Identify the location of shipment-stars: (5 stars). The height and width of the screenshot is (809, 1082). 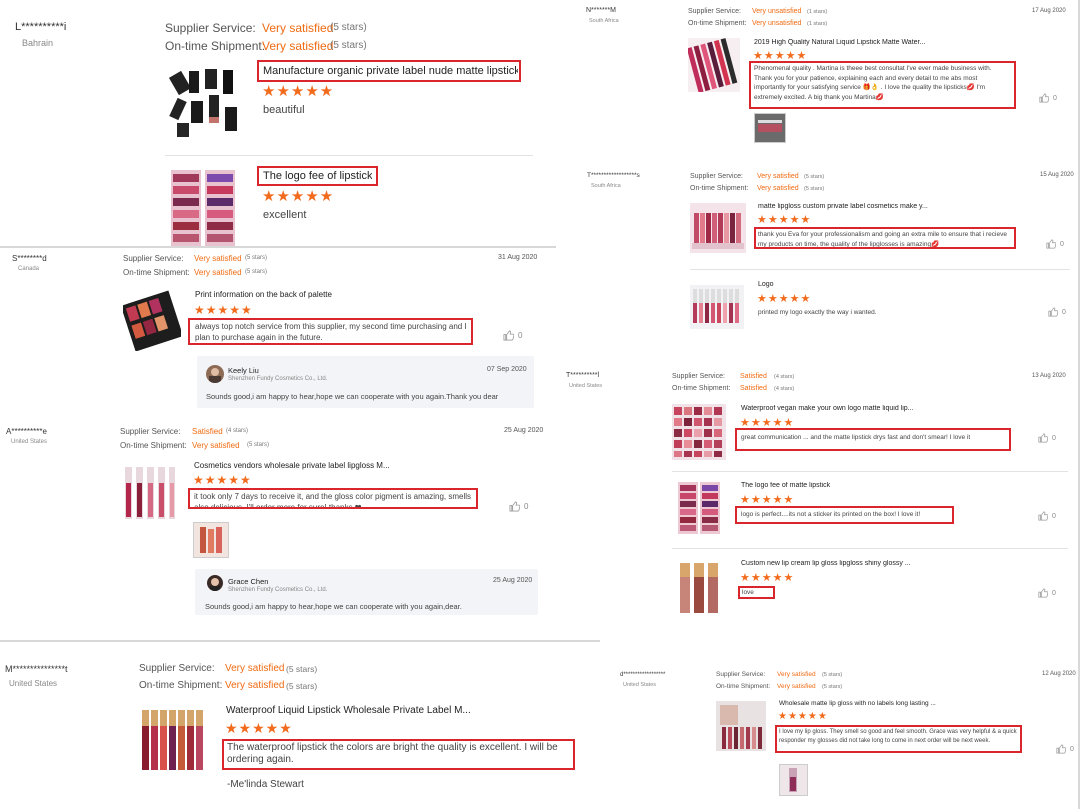
(832, 687).